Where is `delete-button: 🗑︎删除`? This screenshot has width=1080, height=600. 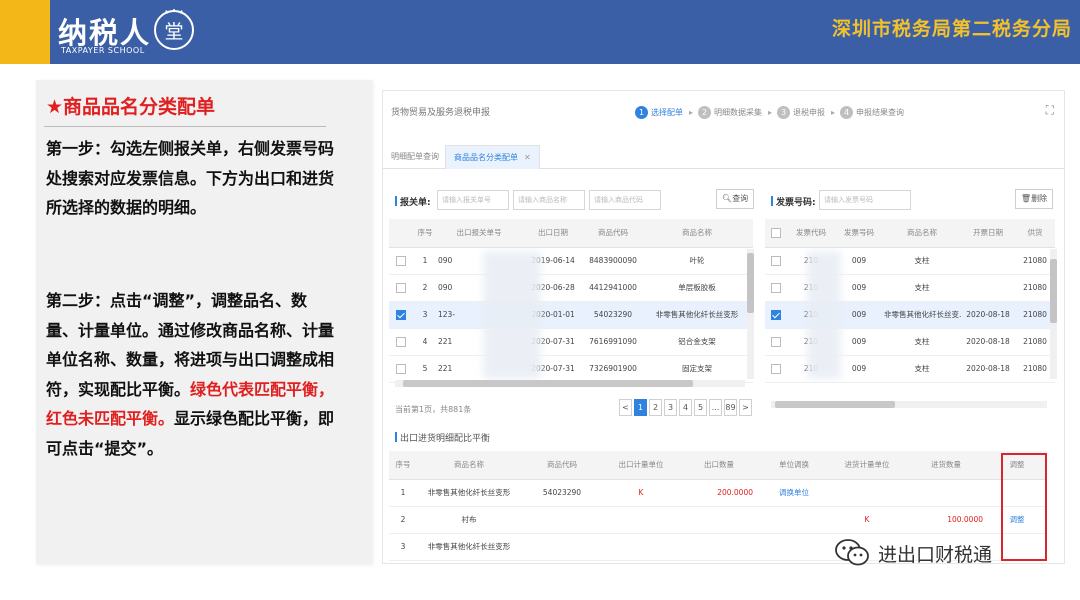 delete-button: 🗑︎删除 is located at coordinates (1034, 199).